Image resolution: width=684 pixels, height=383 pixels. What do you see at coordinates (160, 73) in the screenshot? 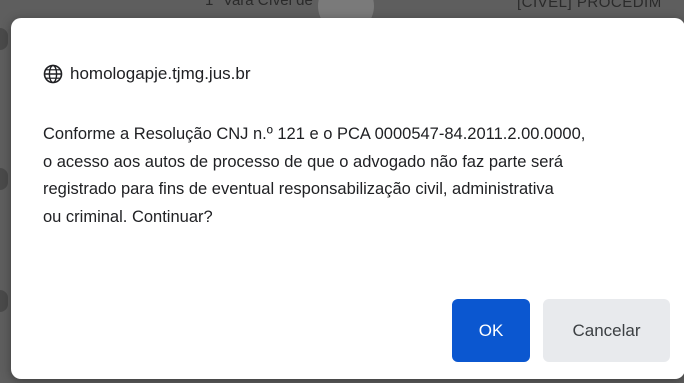
I see `dialog-origin-text: homologapje.tjmg.jus.br` at bounding box center [160, 73].